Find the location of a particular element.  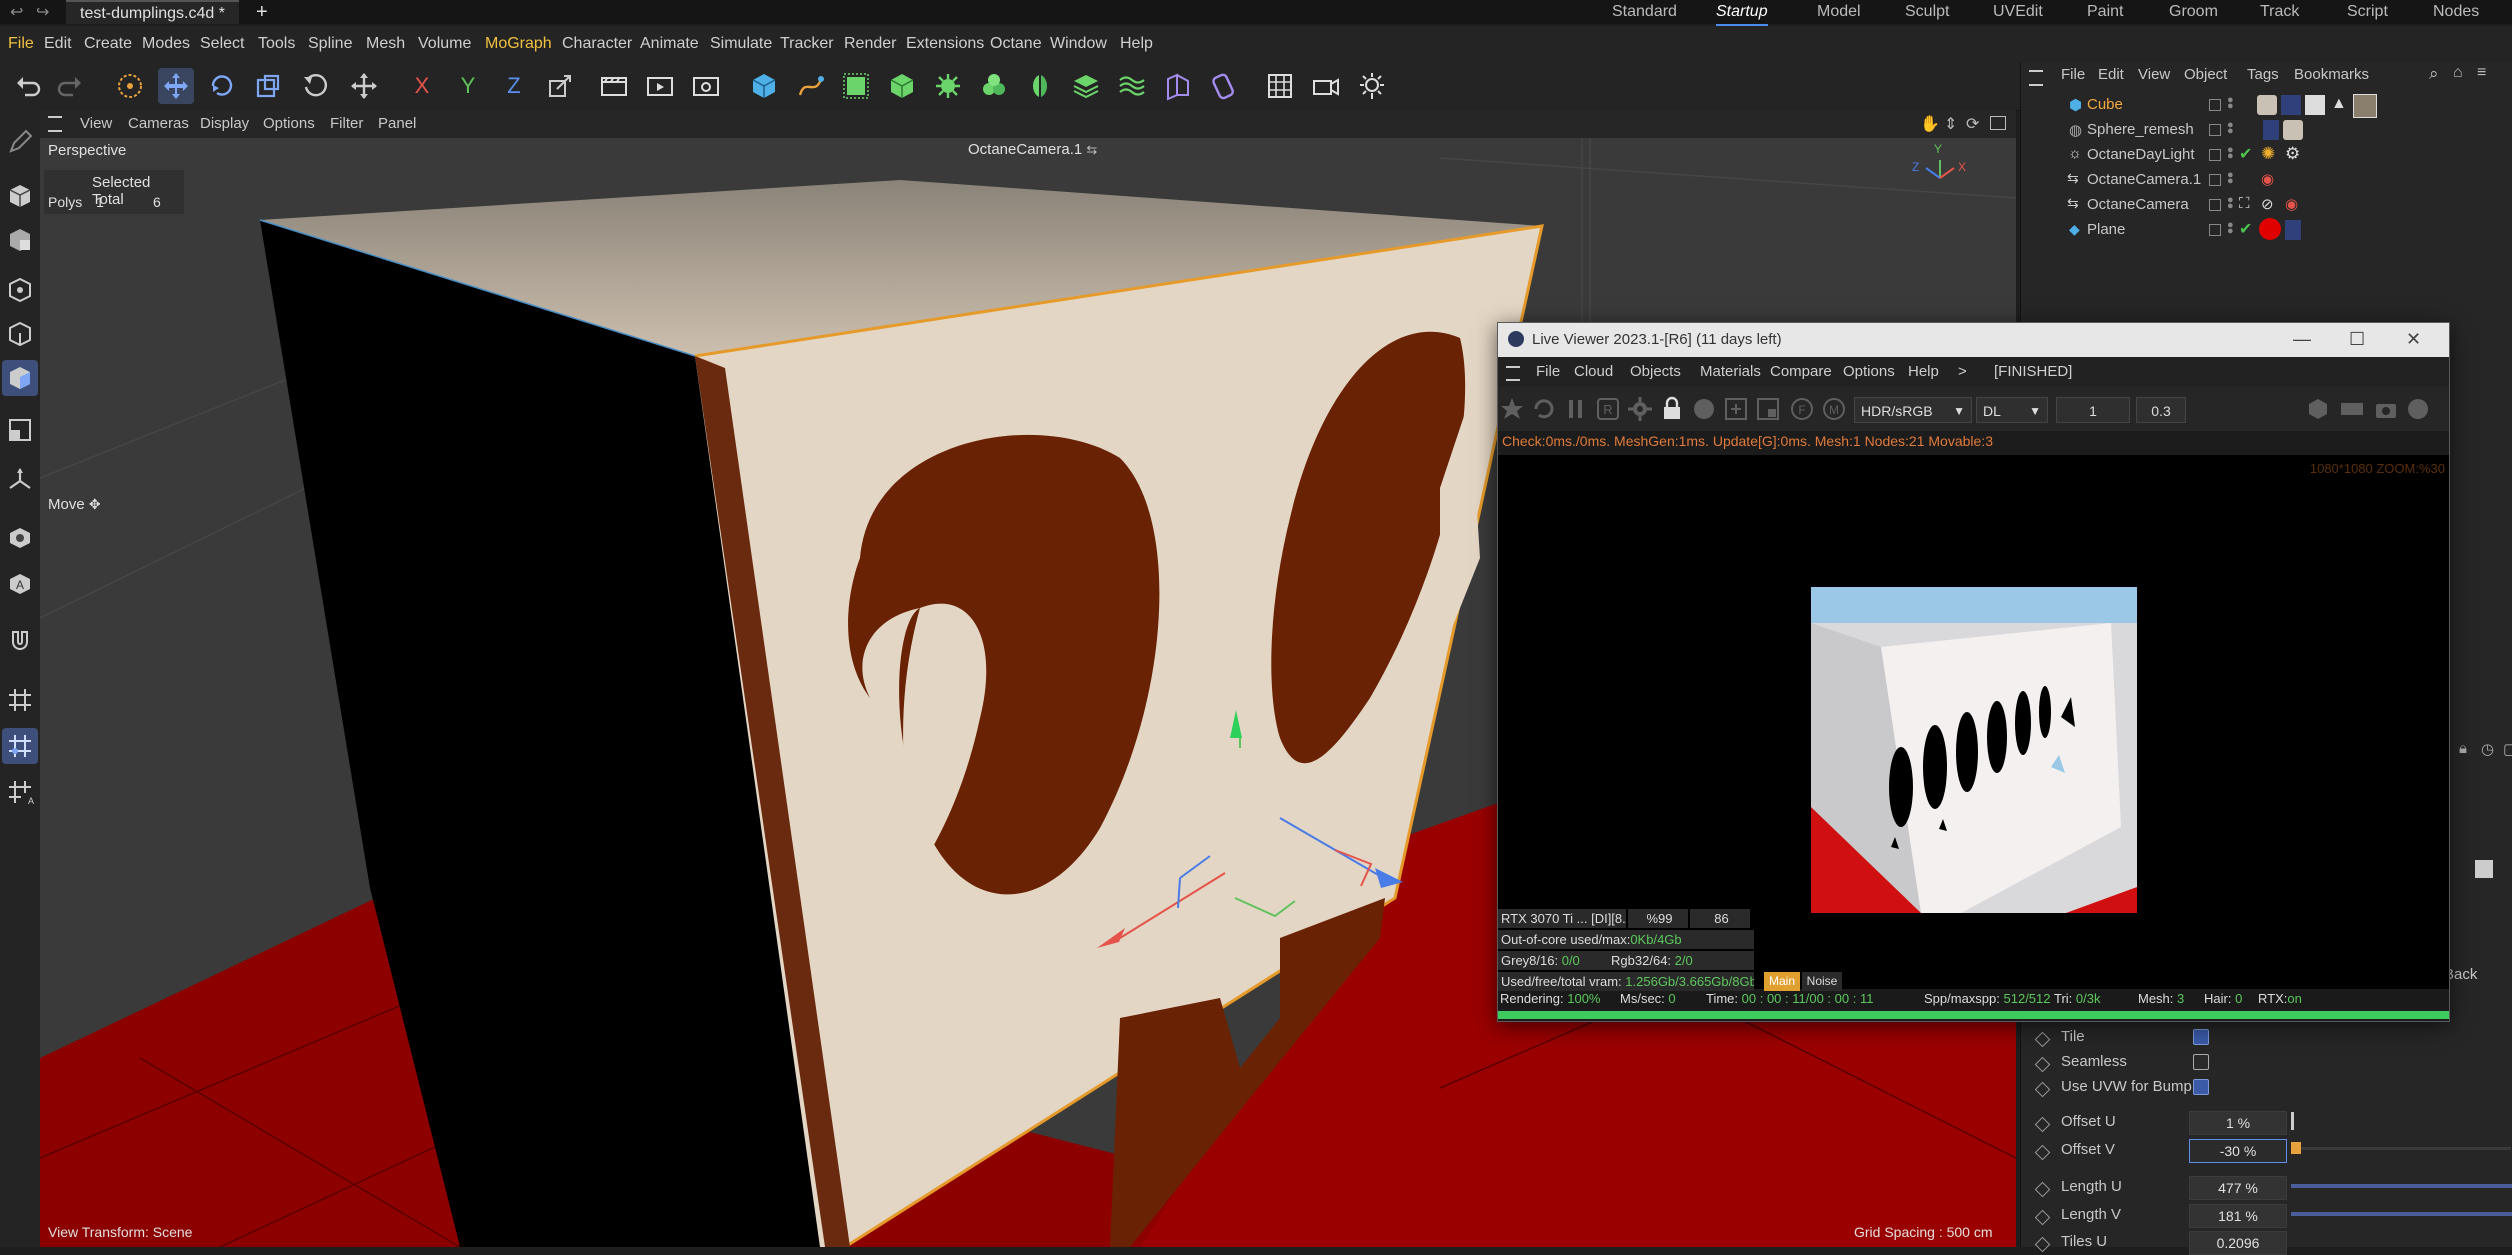

settings-tag-icon: ⚙ is located at coordinates (2292, 154).